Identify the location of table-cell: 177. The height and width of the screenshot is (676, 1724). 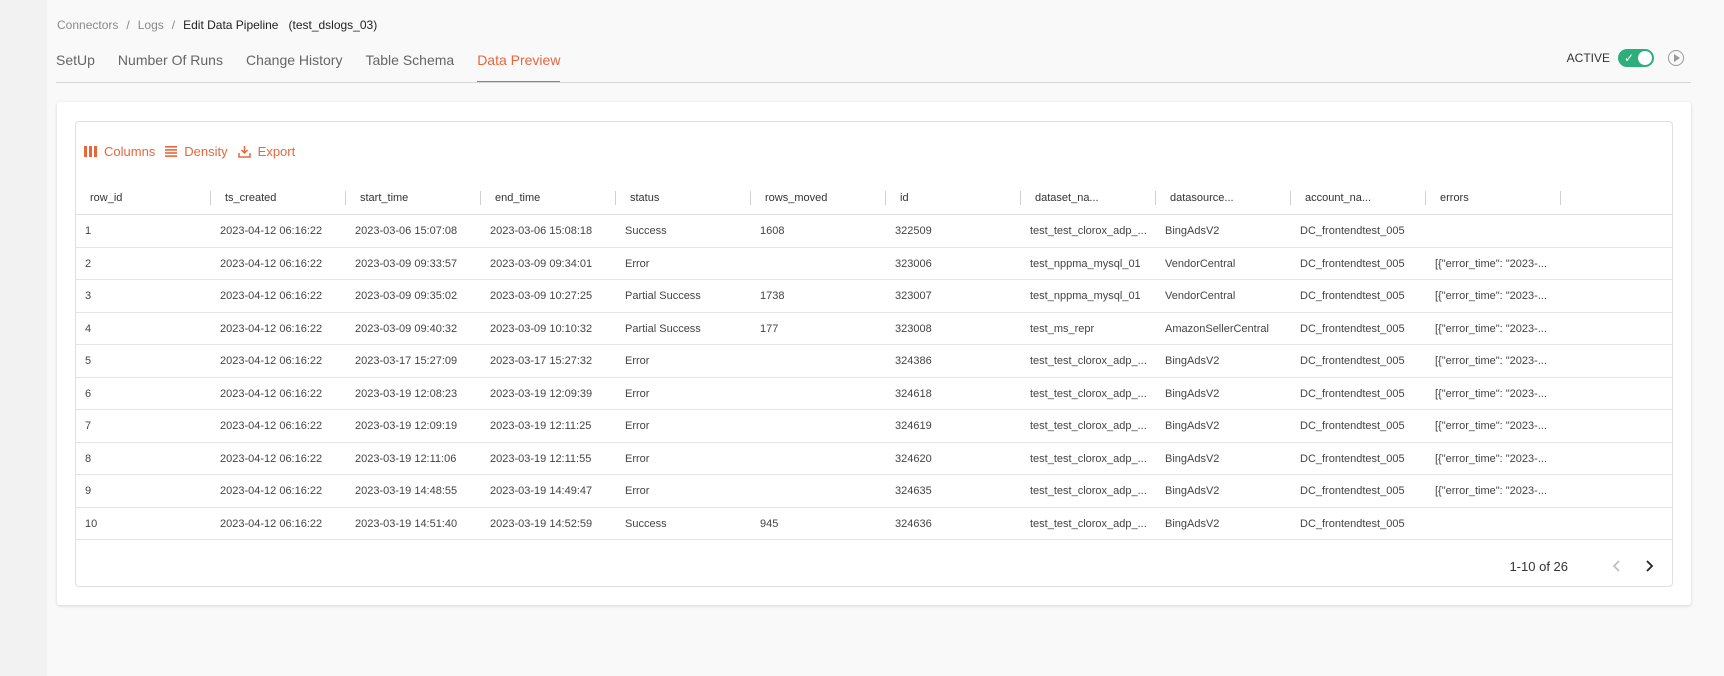
(769, 328).